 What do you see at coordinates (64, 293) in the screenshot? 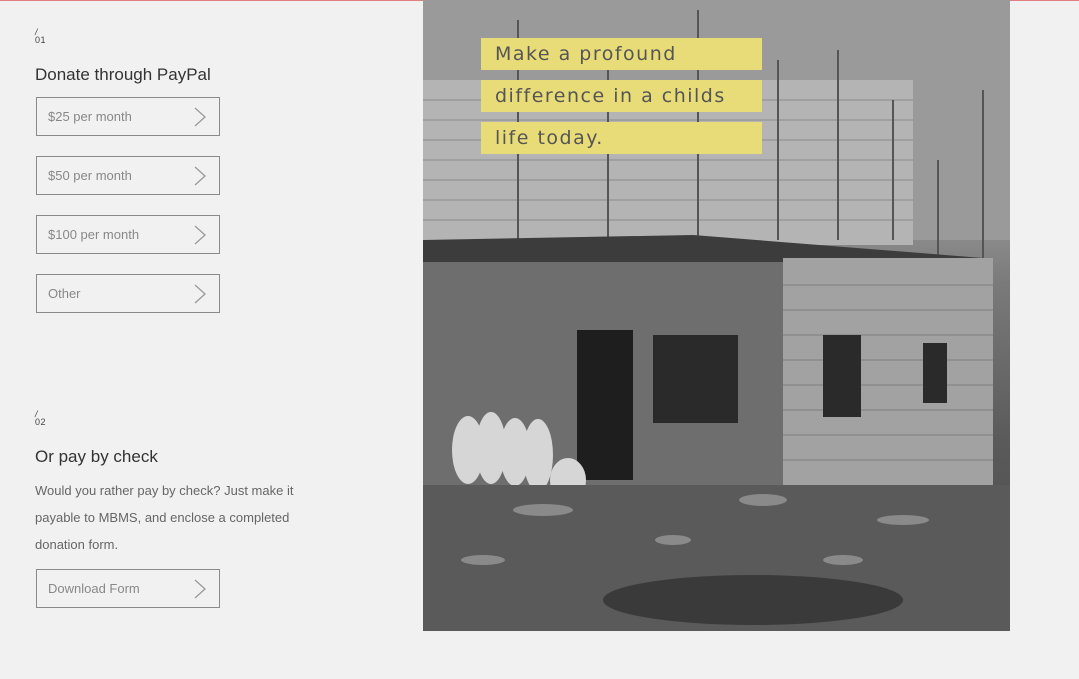
I see `button-label: Other` at bounding box center [64, 293].